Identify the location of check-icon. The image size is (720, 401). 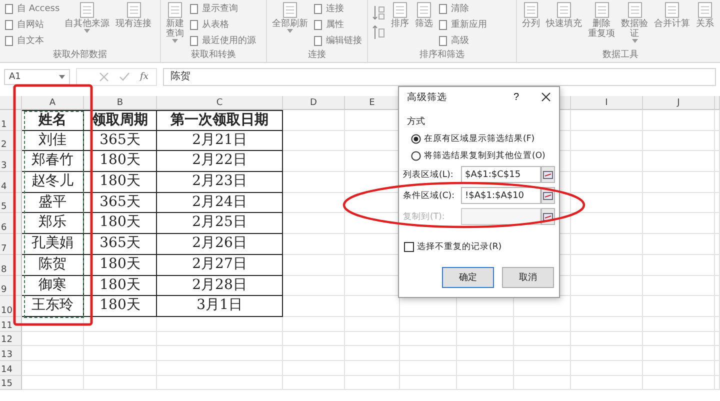
(124, 77).